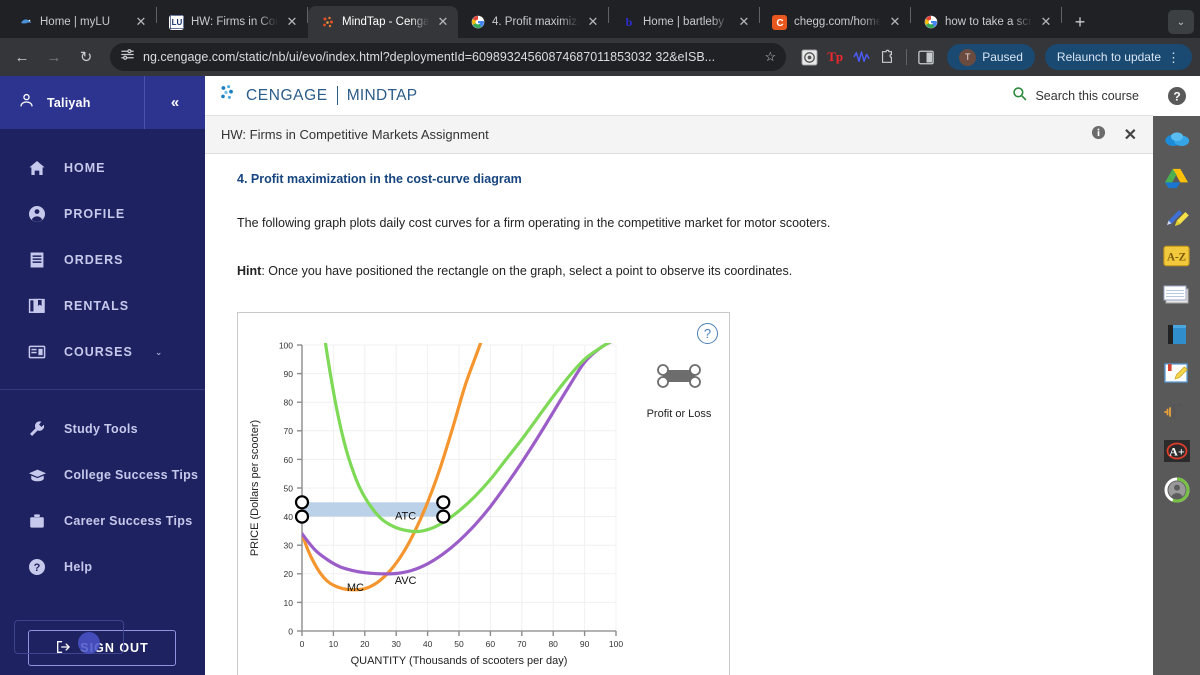 The image size is (1200, 675). What do you see at coordinates (926, 57) in the screenshot?
I see `side-panel-icon` at bounding box center [926, 57].